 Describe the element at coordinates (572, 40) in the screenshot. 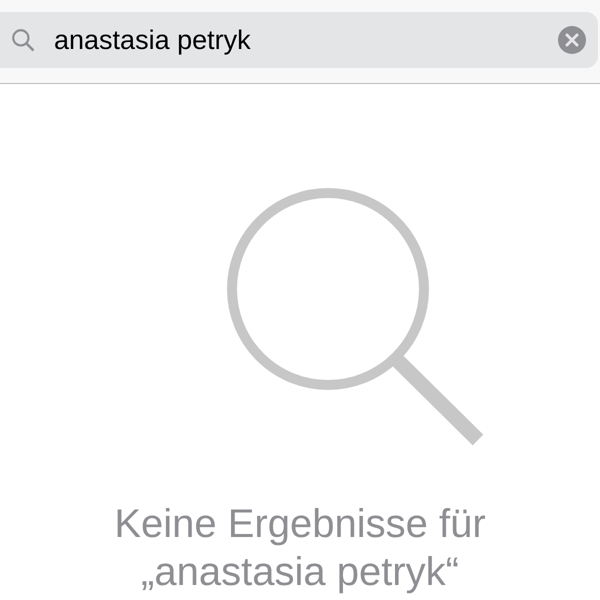

I see `clear-button` at that location.